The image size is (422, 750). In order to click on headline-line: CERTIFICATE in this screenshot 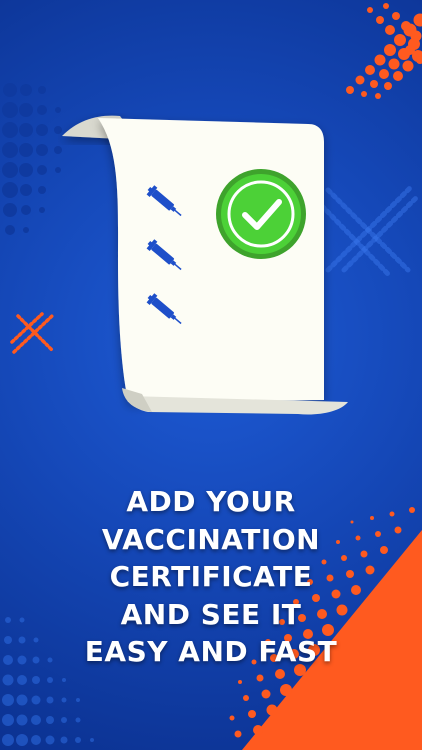, I will do `click(211, 576)`.